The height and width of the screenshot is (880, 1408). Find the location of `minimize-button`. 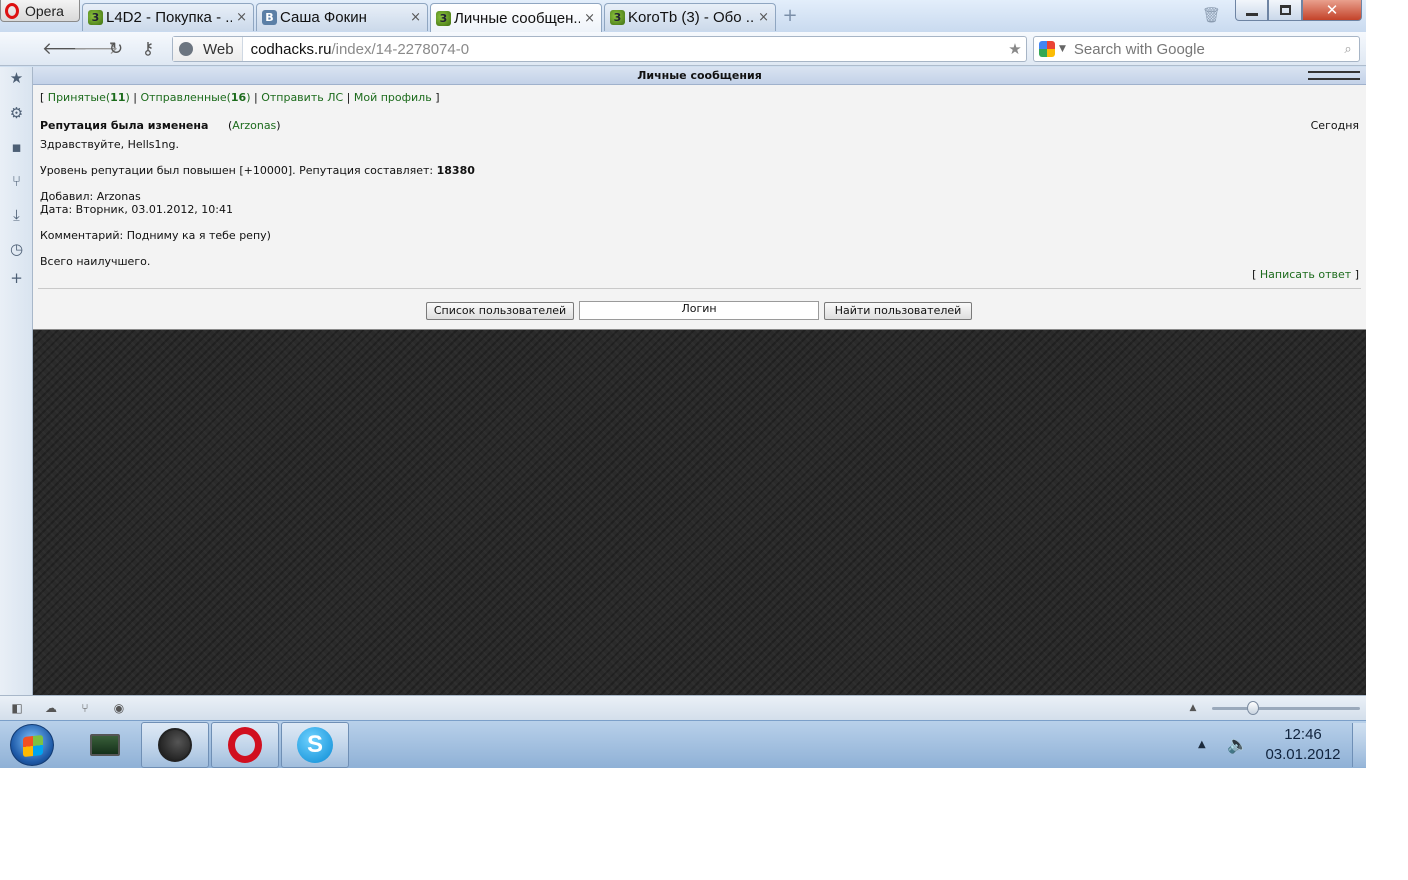

minimize-button is located at coordinates (1251, 10).